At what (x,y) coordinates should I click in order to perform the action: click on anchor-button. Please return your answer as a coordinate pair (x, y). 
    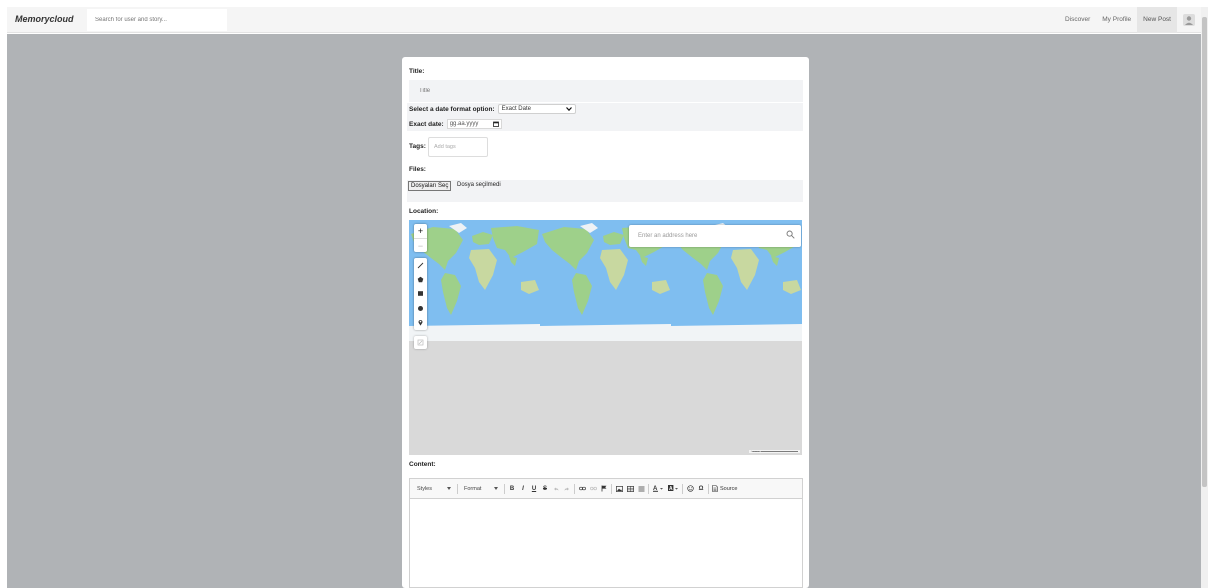
    Looking at the image, I should click on (604, 489).